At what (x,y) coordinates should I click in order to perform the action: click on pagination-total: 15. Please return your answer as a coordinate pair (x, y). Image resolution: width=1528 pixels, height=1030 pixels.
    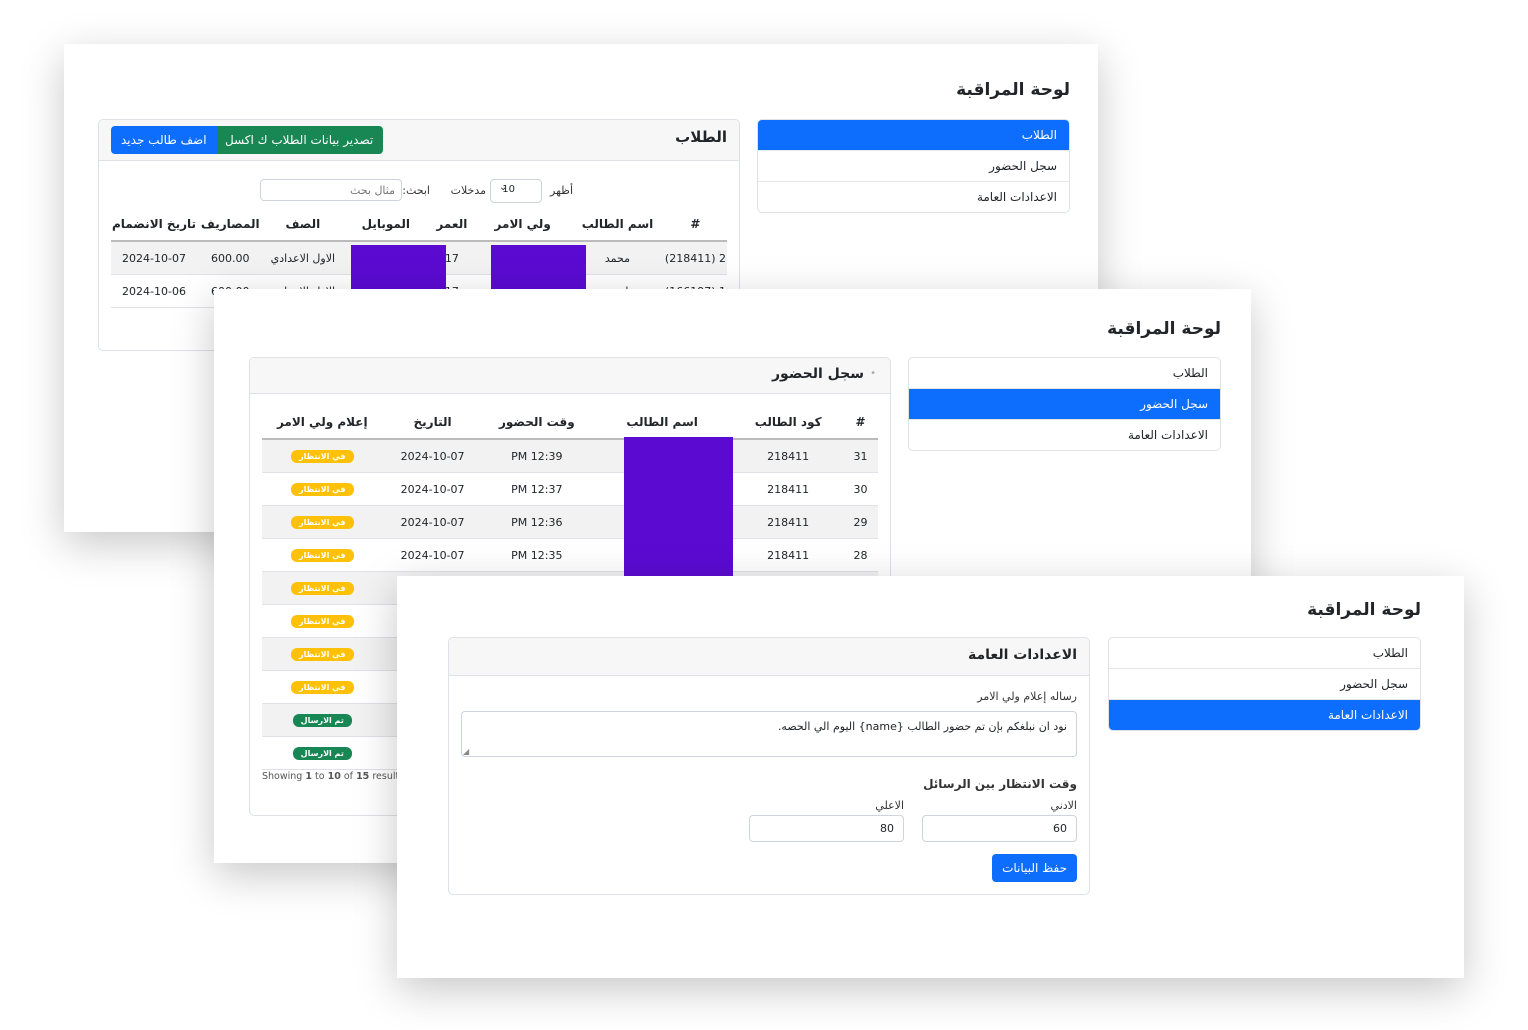
    Looking at the image, I should click on (363, 776).